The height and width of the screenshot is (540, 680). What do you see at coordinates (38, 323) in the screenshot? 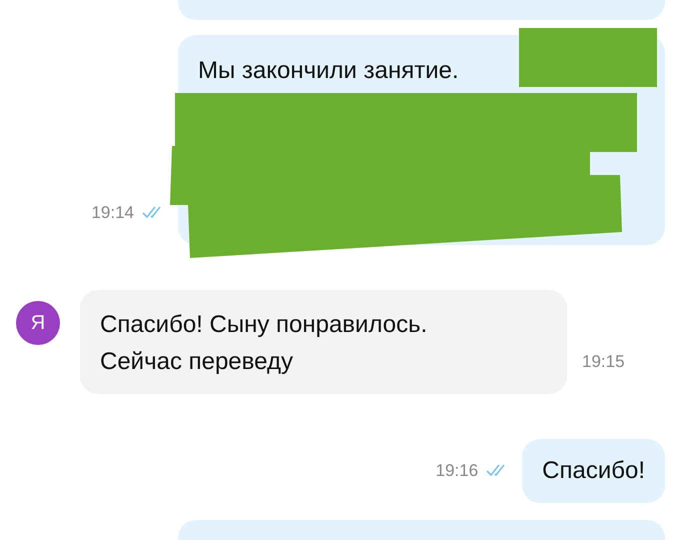
I see `avatar: Я` at bounding box center [38, 323].